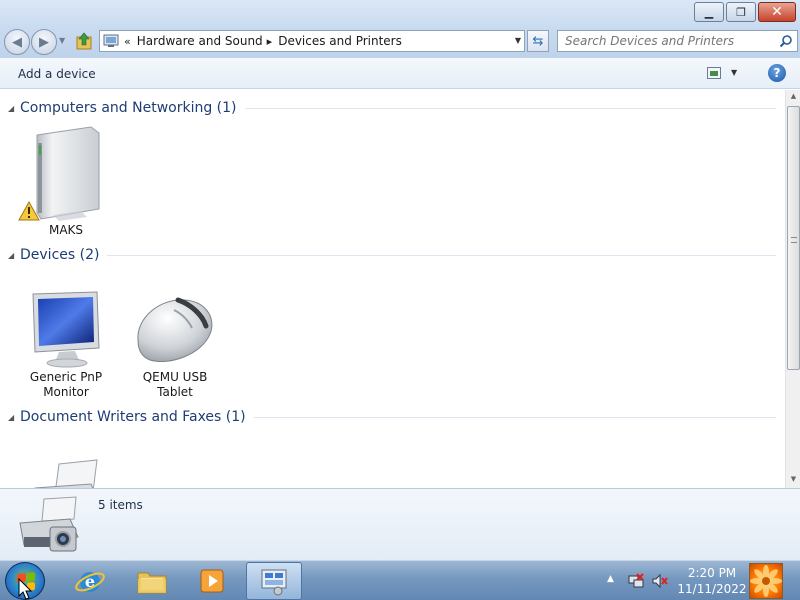  I want to click on scroll-thumb, so click(793, 238).